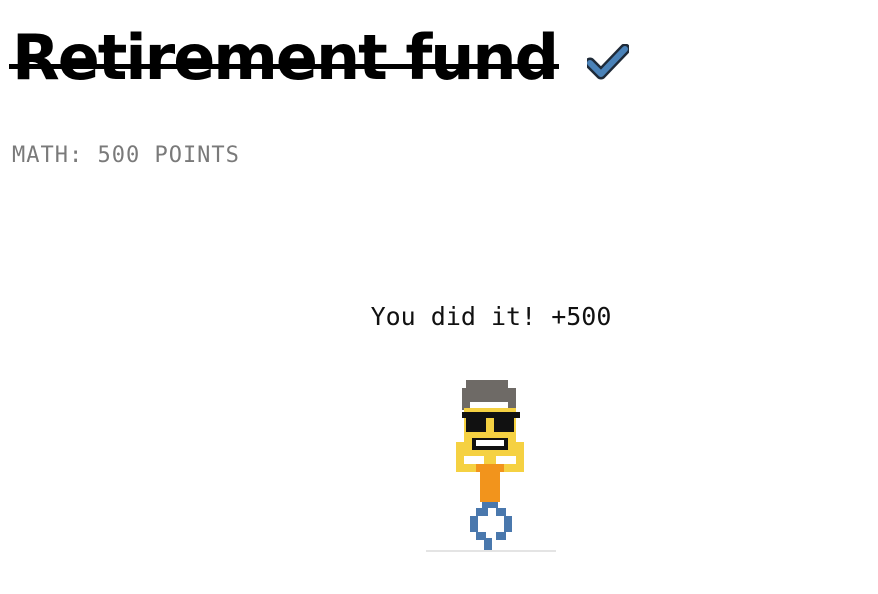  I want to click on pixel-character, so click(490, 465).